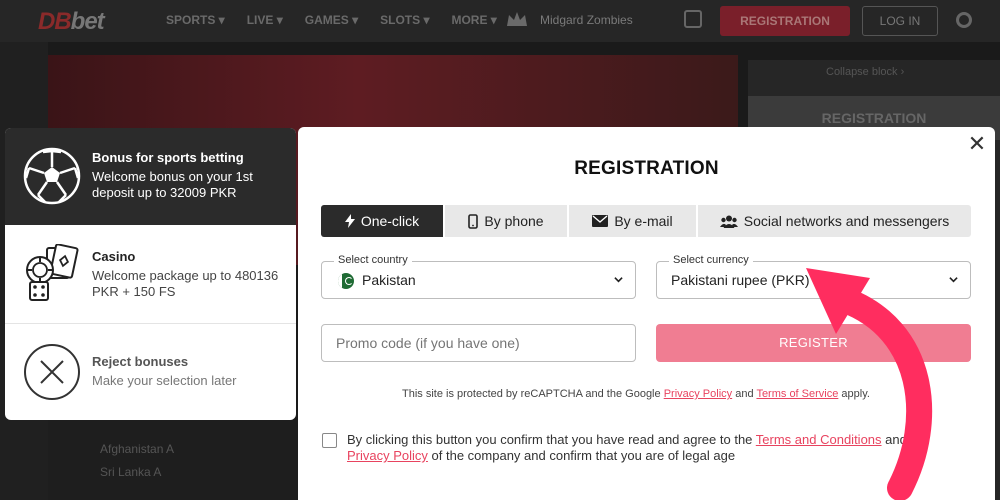  Describe the element at coordinates (404, 20) in the screenshot. I see `nav-slots: SLOTS ▾` at that location.